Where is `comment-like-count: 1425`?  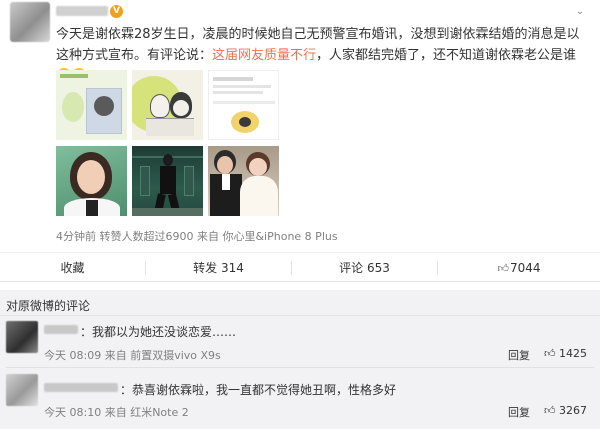
comment-like-count: 1425 is located at coordinates (573, 353).